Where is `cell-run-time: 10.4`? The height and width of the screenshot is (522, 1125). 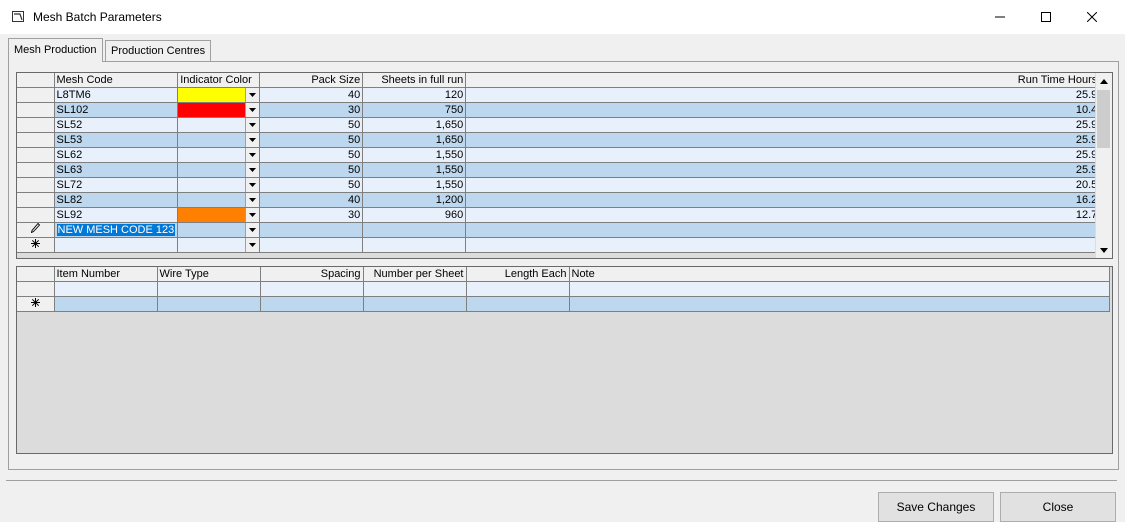 cell-run-time: 10.4 is located at coordinates (783, 110).